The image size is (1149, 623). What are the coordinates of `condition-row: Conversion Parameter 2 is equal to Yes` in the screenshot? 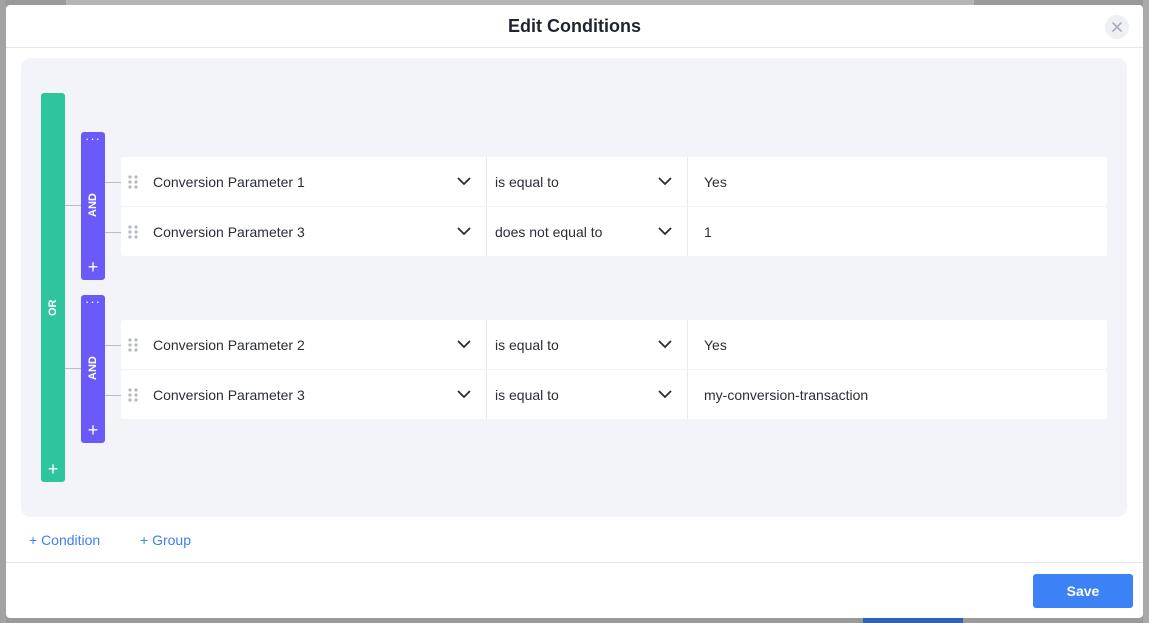 It's located at (614, 344).